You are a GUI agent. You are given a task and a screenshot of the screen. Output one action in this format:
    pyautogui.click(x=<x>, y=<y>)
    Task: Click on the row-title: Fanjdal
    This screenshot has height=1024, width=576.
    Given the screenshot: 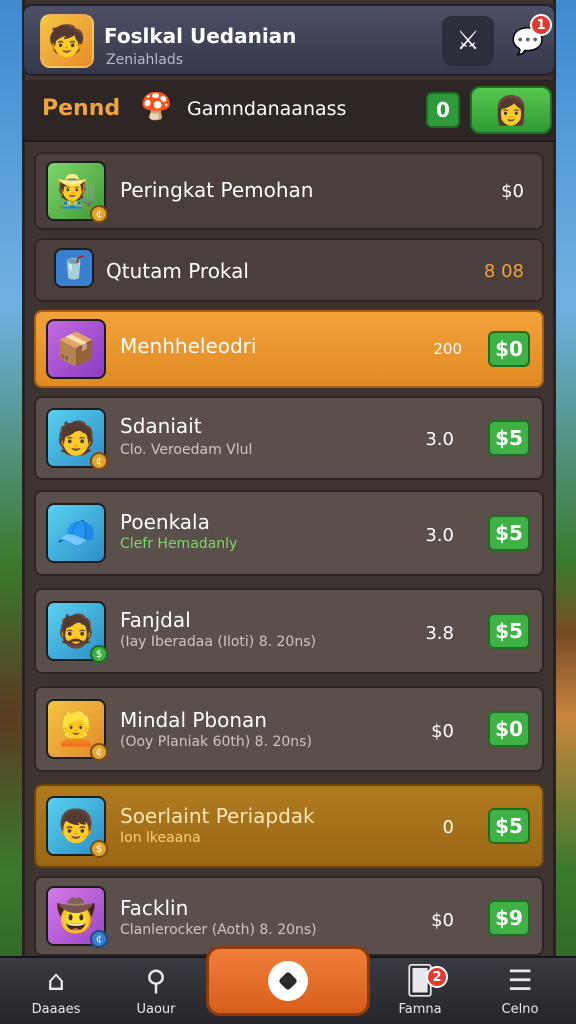 What is the action you would take?
    pyautogui.click(x=155, y=620)
    